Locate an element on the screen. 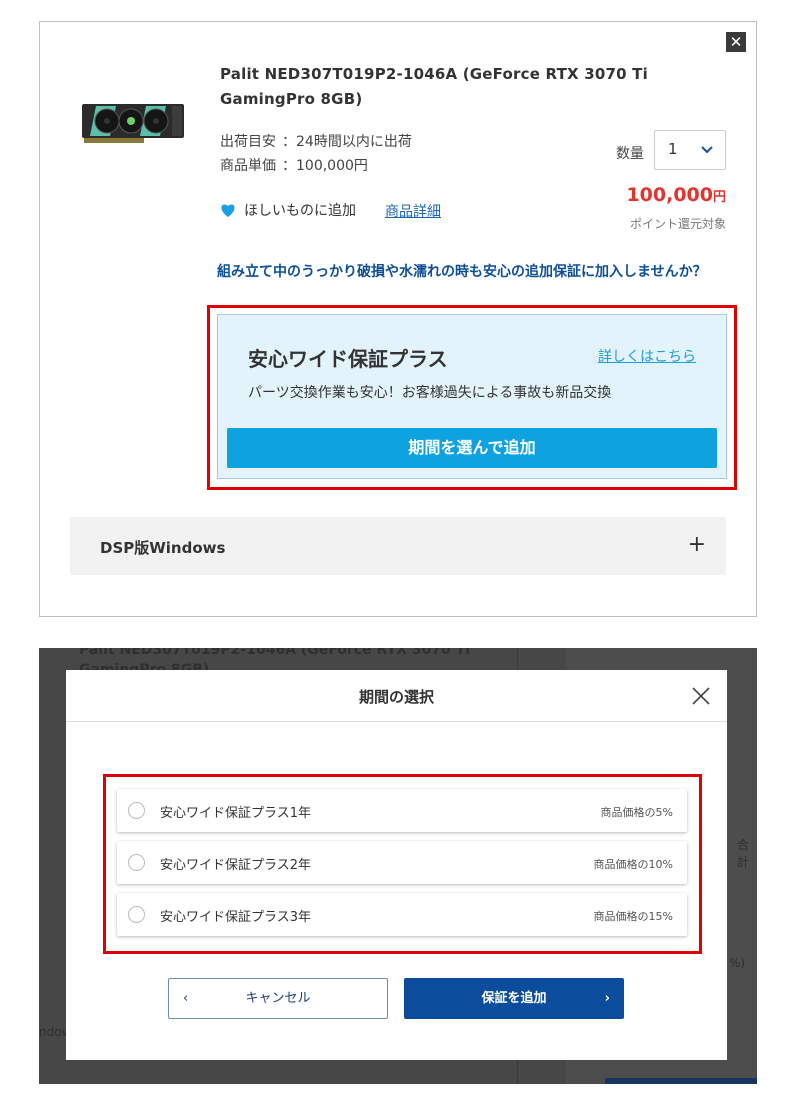  option-rate: 商品価格の15% is located at coordinates (633, 916).